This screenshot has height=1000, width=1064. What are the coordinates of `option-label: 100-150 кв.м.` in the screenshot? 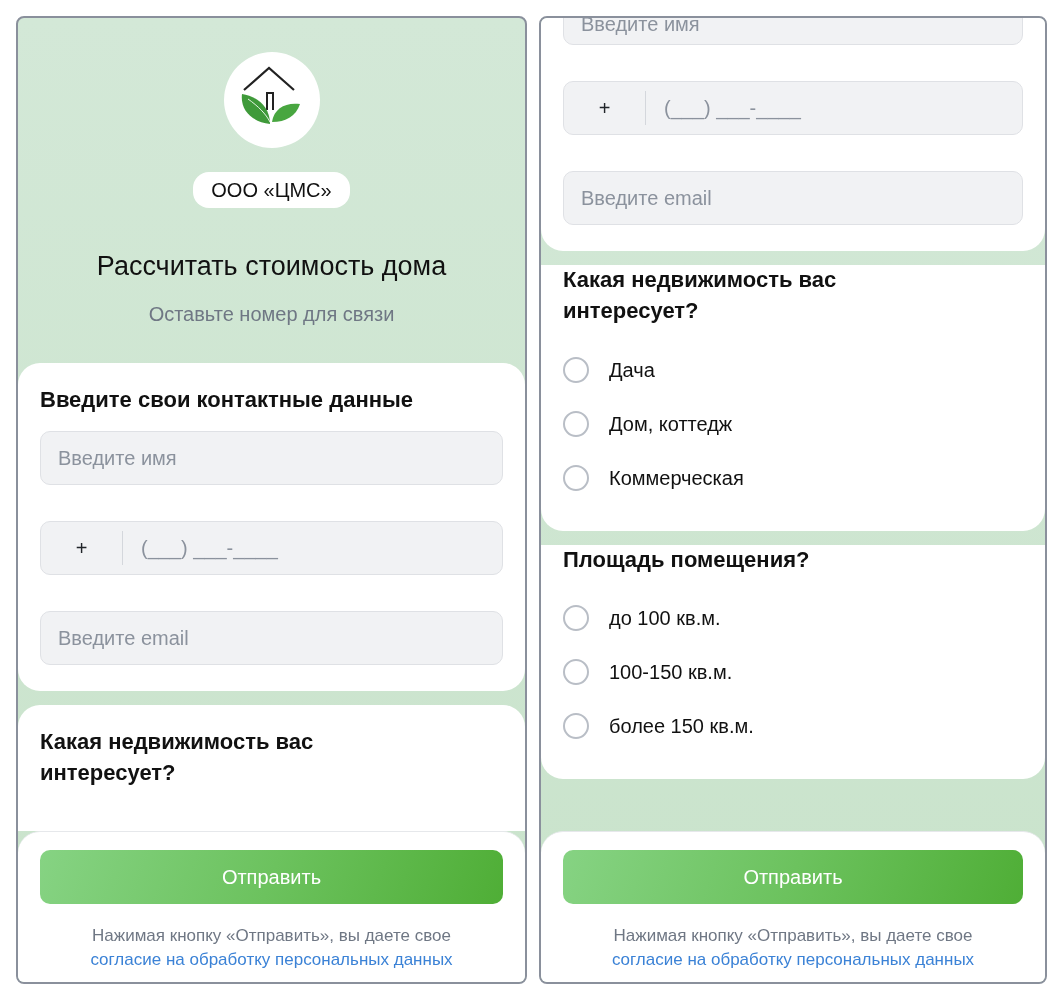 It's located at (671, 673).